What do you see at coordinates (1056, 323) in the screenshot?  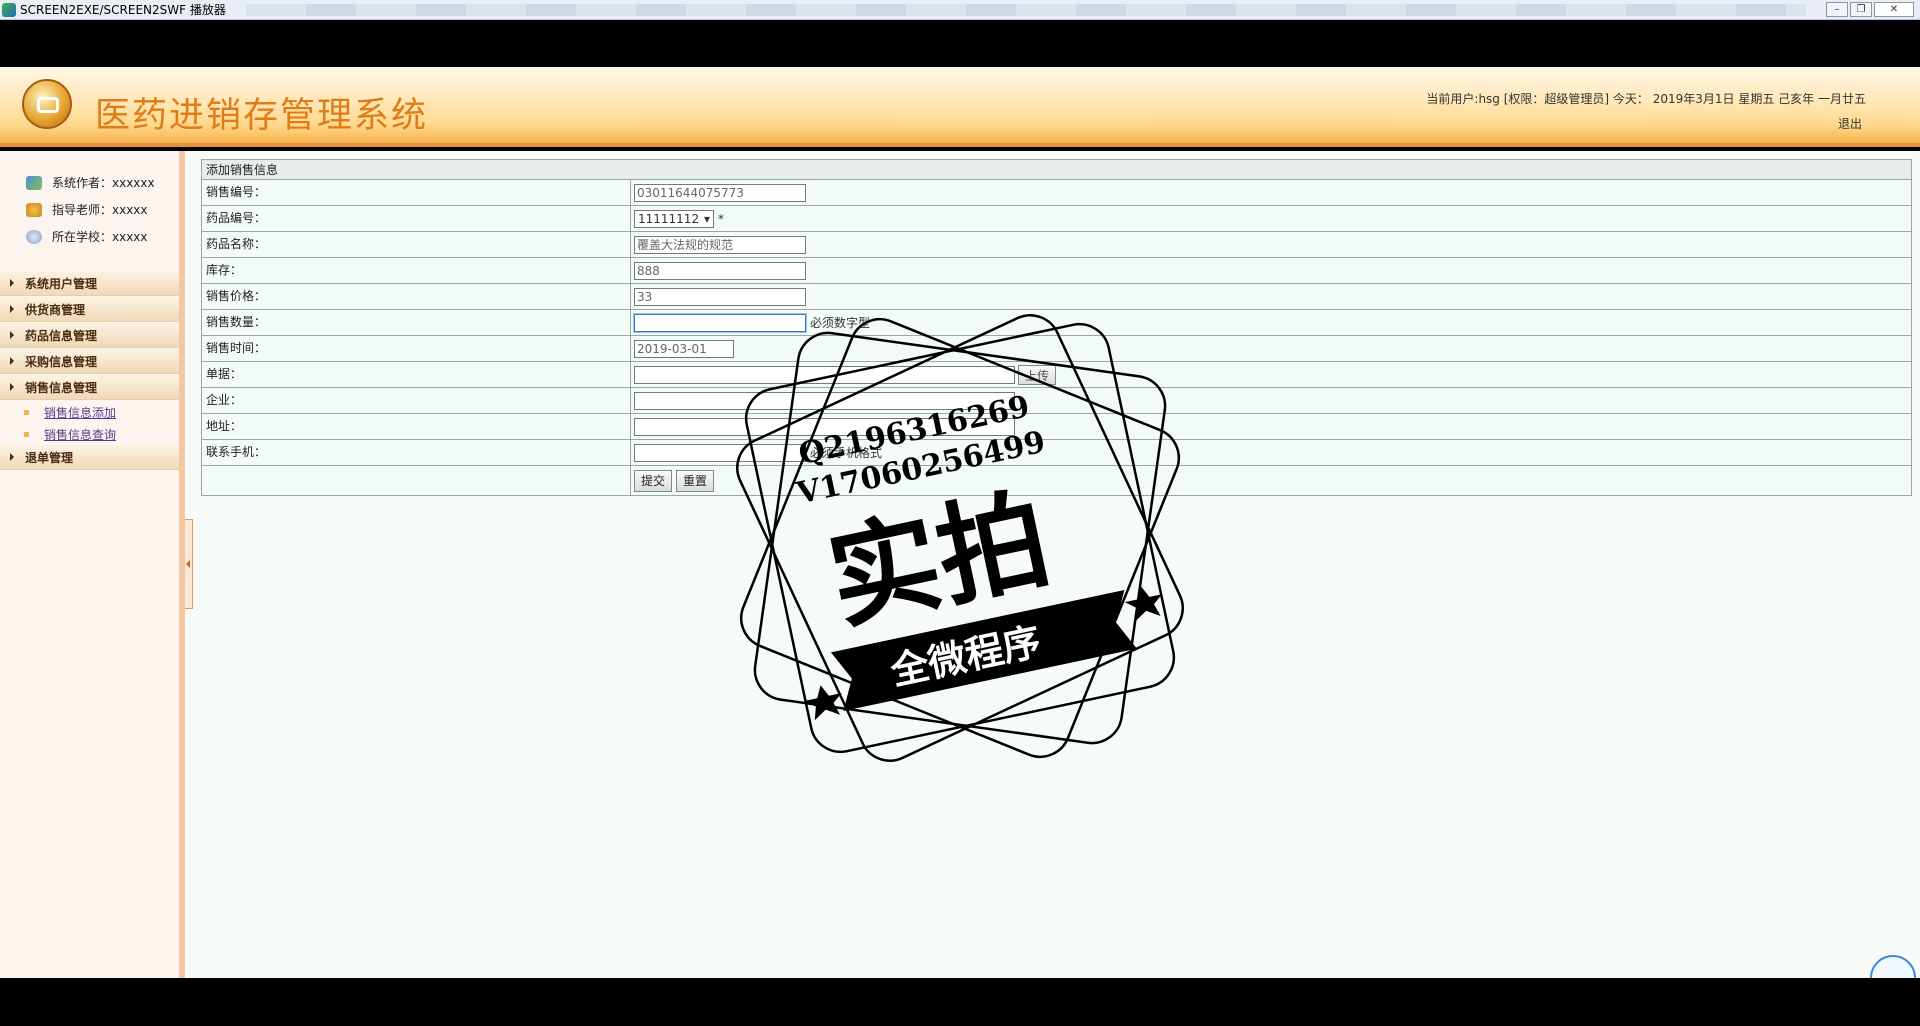 I see `form-row-quantity: 销售数量： 必须数字型` at bounding box center [1056, 323].